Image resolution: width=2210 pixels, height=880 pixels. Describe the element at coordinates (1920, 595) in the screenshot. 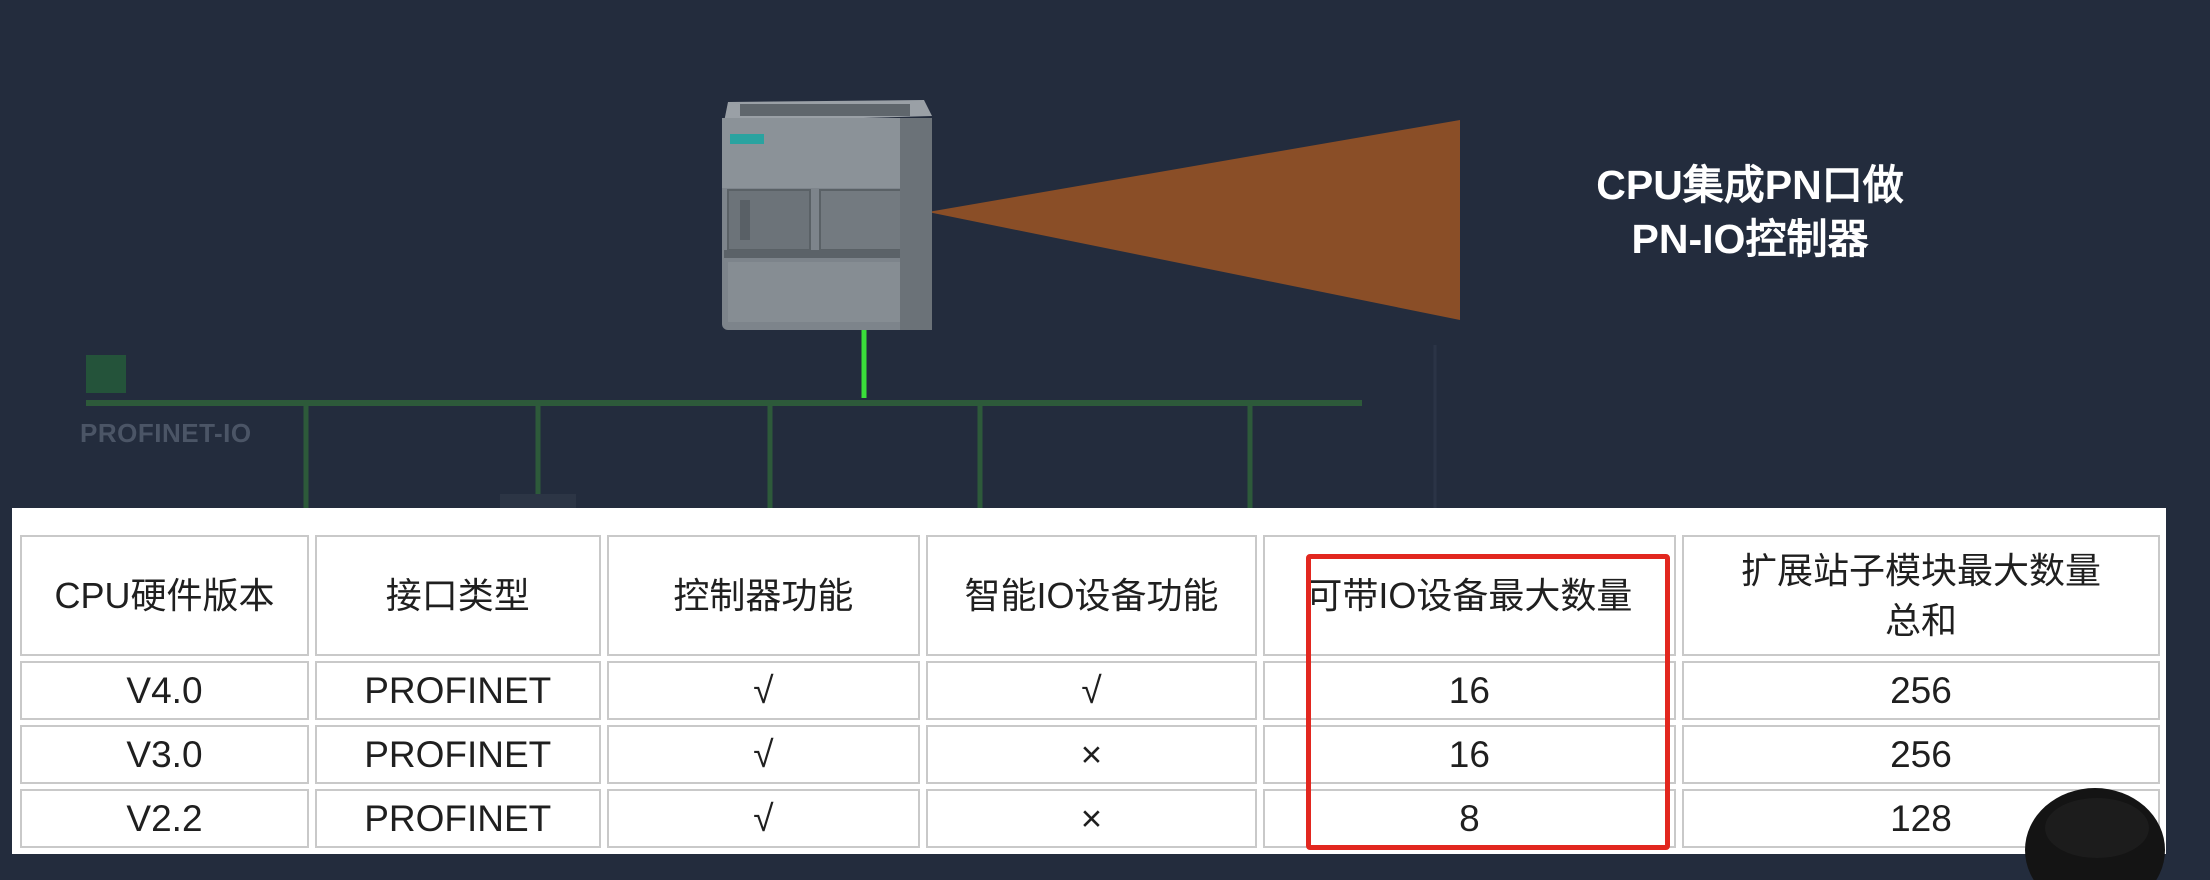

I see `header-max-submodules: 扩展站子模块最大数量 总和` at that location.